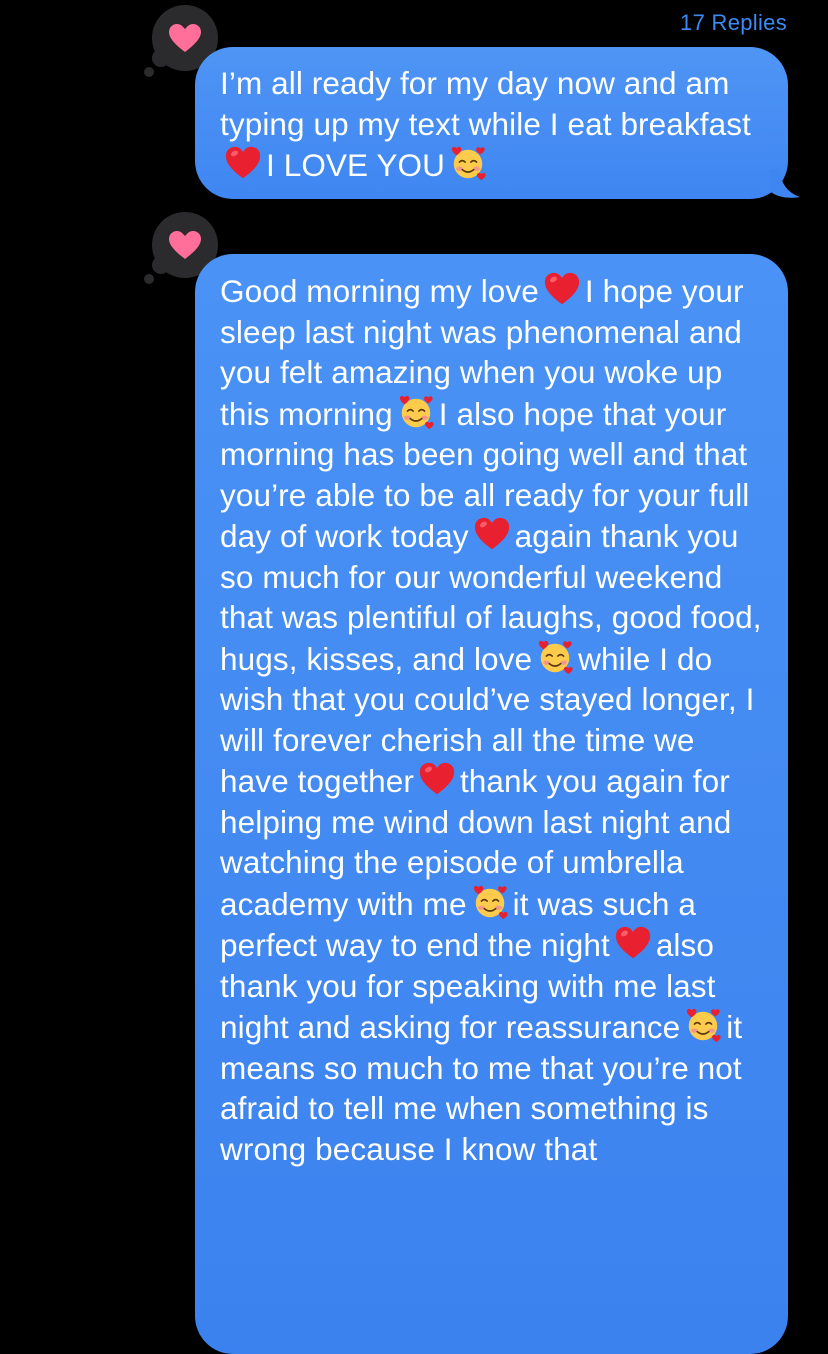 This screenshot has width=828, height=1354. I want to click on message-text-segment: Good morning my love, so click(379, 291).